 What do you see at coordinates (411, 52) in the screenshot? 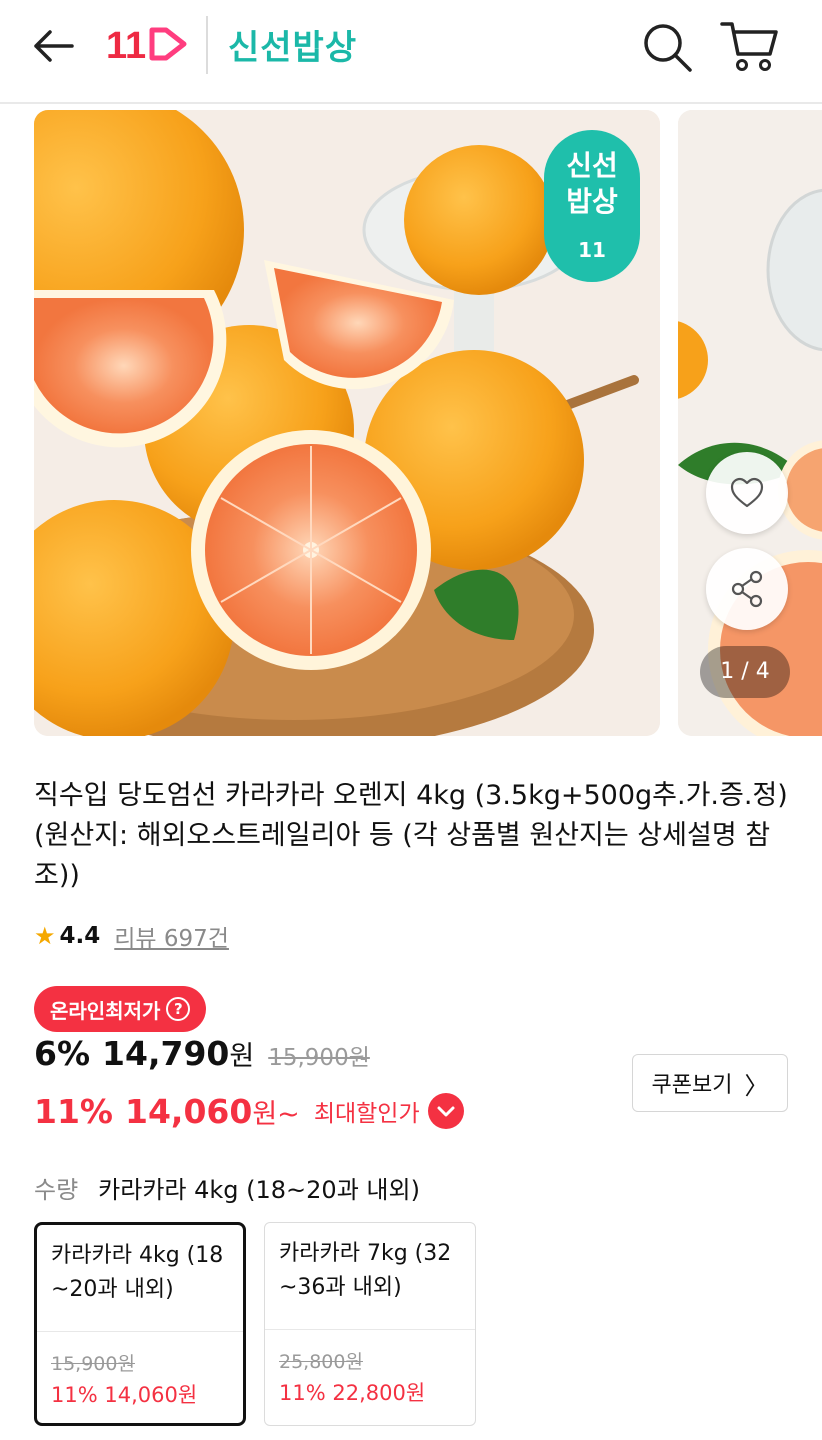
I see `top-header: 11 신선밥상` at bounding box center [411, 52].